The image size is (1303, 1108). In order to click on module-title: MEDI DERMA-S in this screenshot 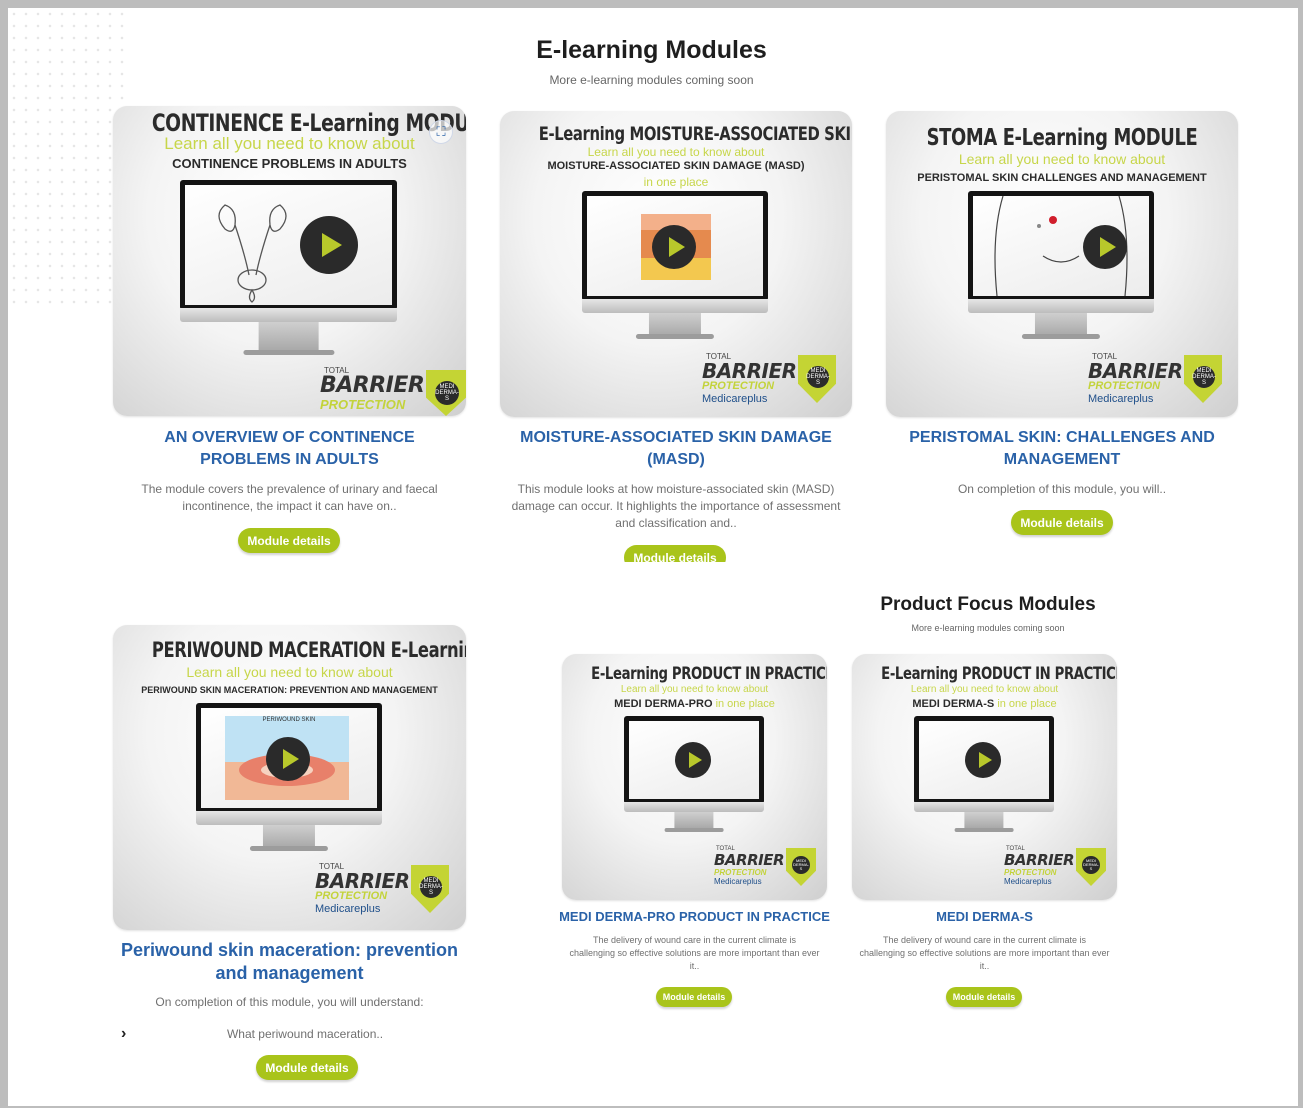, I will do `click(984, 917)`.